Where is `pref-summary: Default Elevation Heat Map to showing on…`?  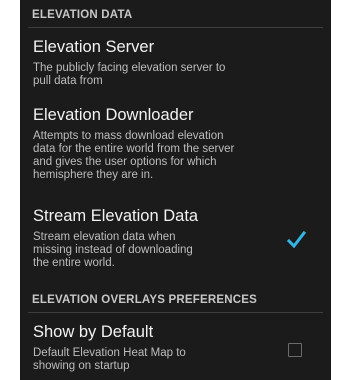 pref-summary: Default Elevation Heat Map to showing on… is located at coordinates (109, 360).